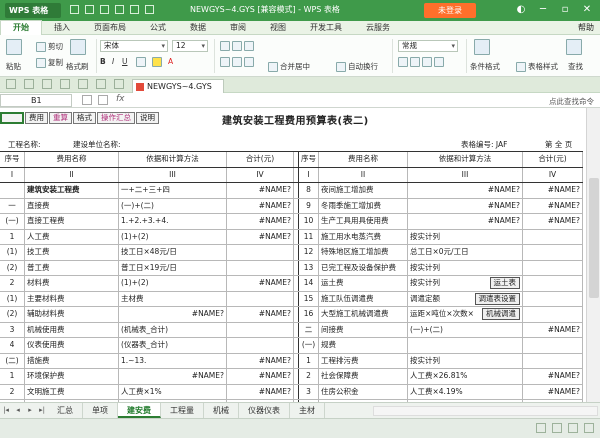 The height and width of the screenshot is (438, 600). Describe the element at coordinates (465, 376) in the screenshot. I see `table-cell: 人工费×26.81%` at that location.